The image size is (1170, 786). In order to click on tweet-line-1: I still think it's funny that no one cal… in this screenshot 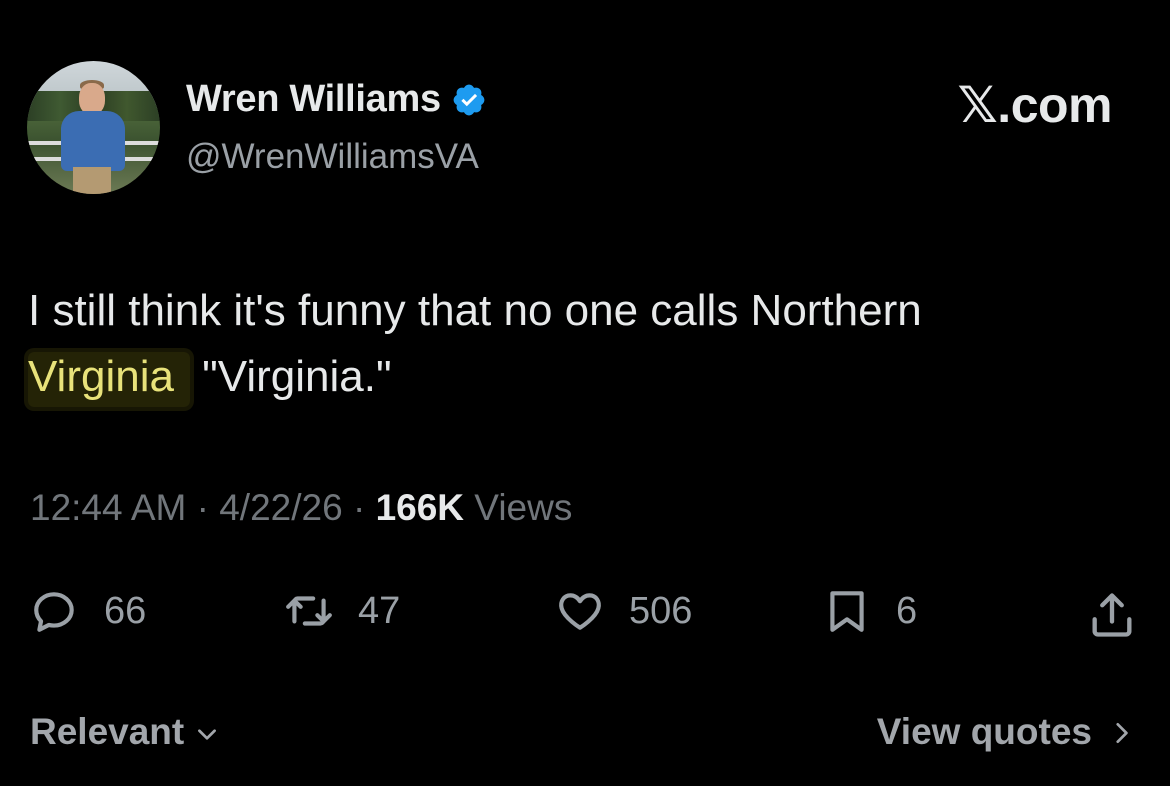, I will do `click(475, 310)`.